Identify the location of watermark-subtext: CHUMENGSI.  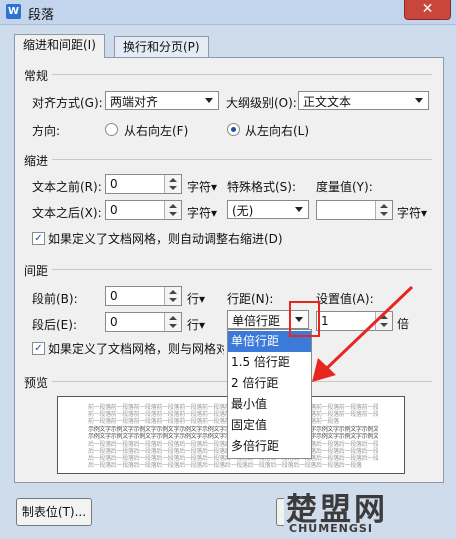
(331, 528).